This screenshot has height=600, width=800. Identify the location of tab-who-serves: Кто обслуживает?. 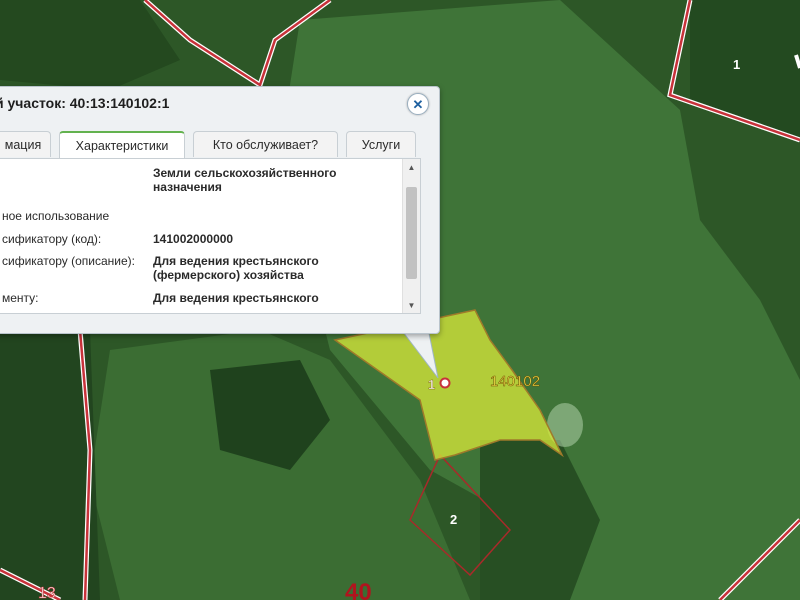
(265, 144).